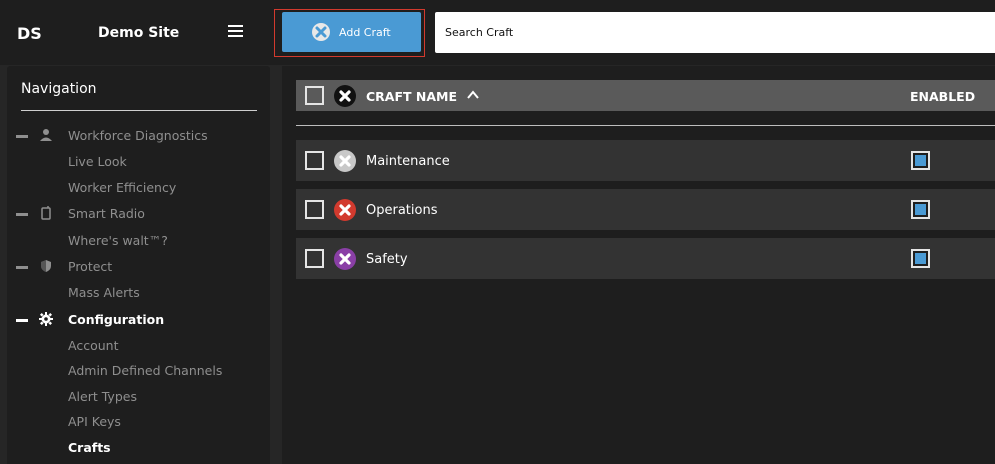  What do you see at coordinates (645, 125) in the screenshot?
I see `header-divider` at bounding box center [645, 125].